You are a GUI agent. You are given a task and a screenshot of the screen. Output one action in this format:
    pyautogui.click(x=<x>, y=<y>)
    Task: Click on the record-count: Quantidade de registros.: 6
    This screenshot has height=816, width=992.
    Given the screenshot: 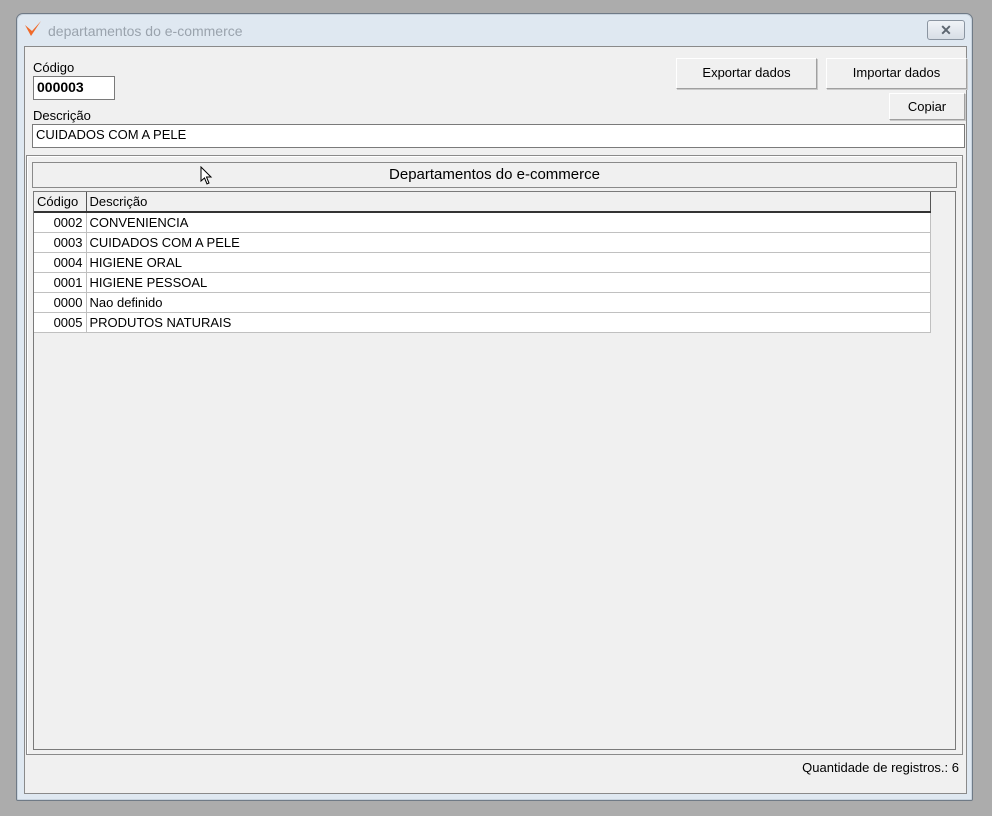 What is the action you would take?
    pyautogui.click(x=880, y=767)
    